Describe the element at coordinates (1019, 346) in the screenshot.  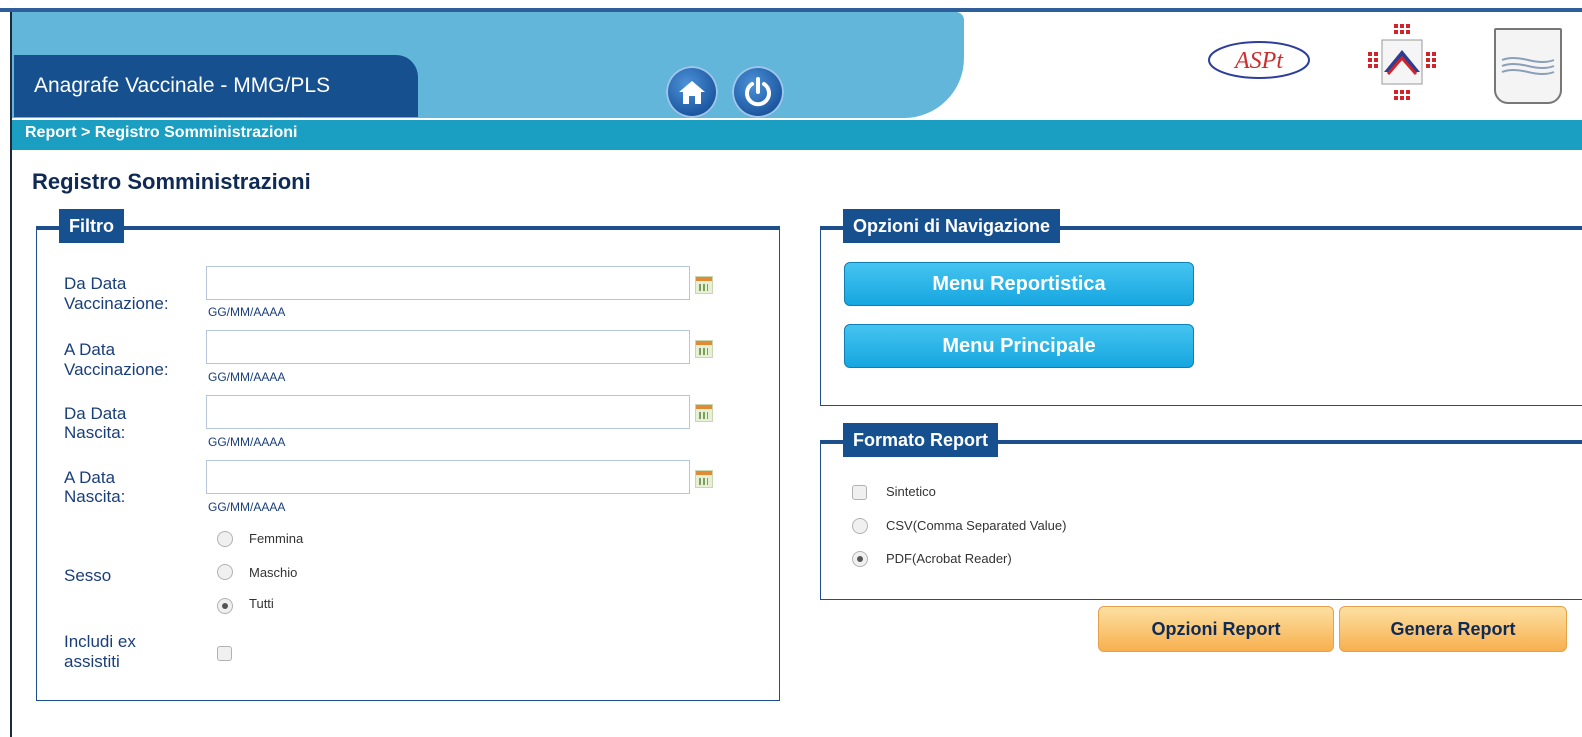
I see `menu-principale-button: Menu Principale` at that location.